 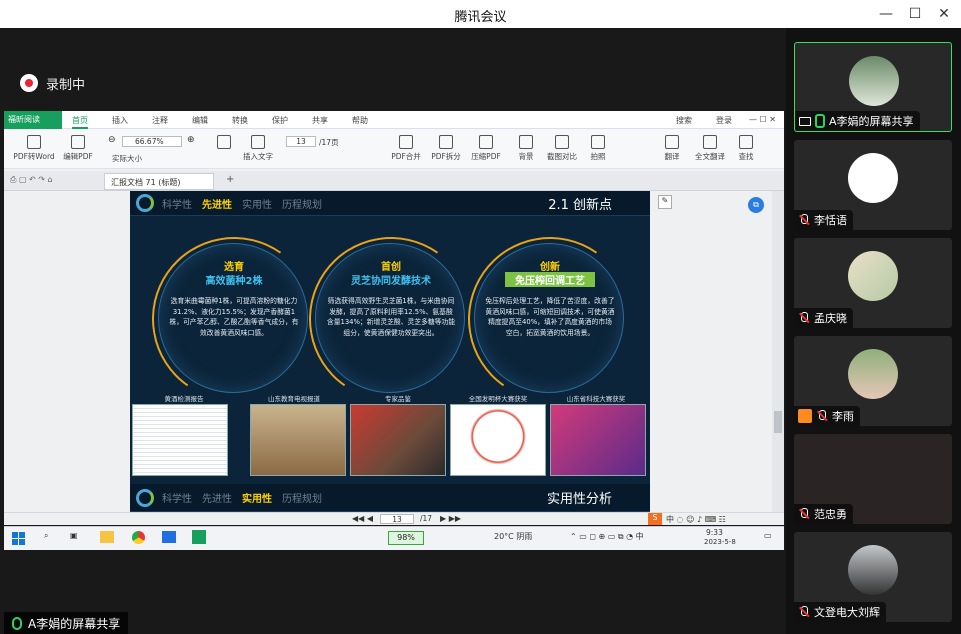 What do you see at coordinates (74, 535) in the screenshot?
I see `task-view-icon: ▣` at bounding box center [74, 535].